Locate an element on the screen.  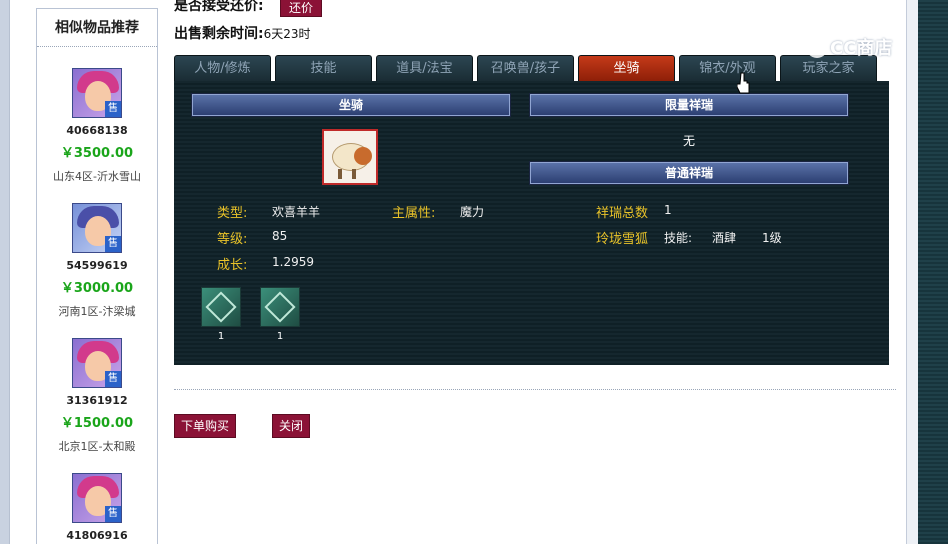
level-label: 等级: is located at coordinates (232, 239).